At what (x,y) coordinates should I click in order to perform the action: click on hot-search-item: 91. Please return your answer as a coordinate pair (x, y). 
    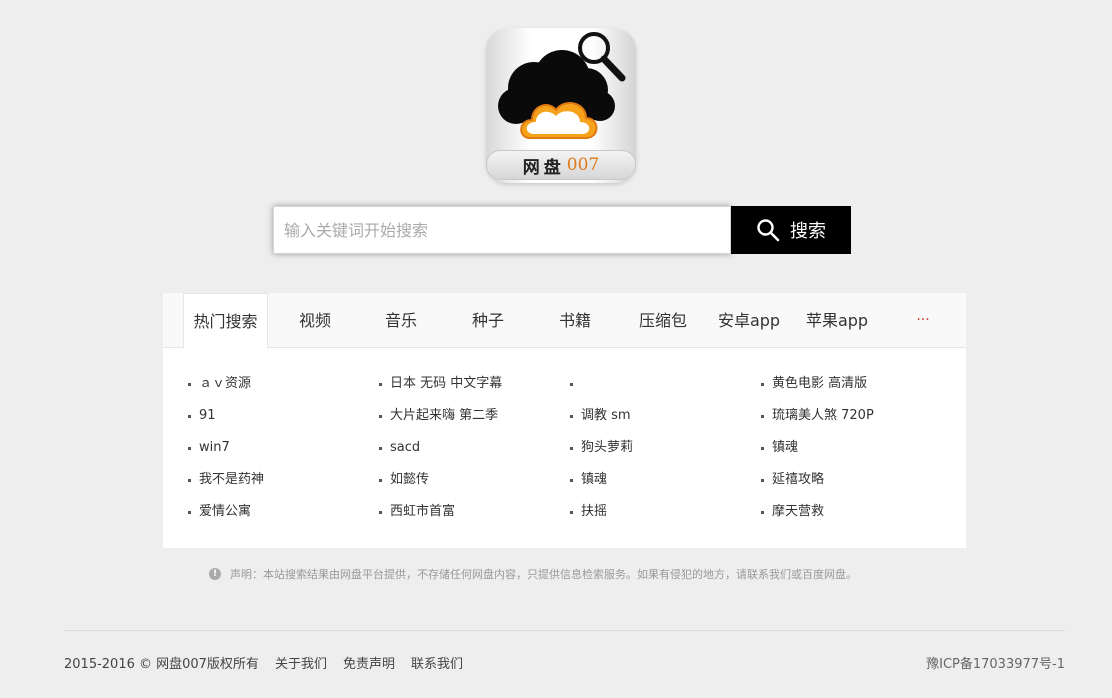
    Looking at the image, I should click on (283, 416).